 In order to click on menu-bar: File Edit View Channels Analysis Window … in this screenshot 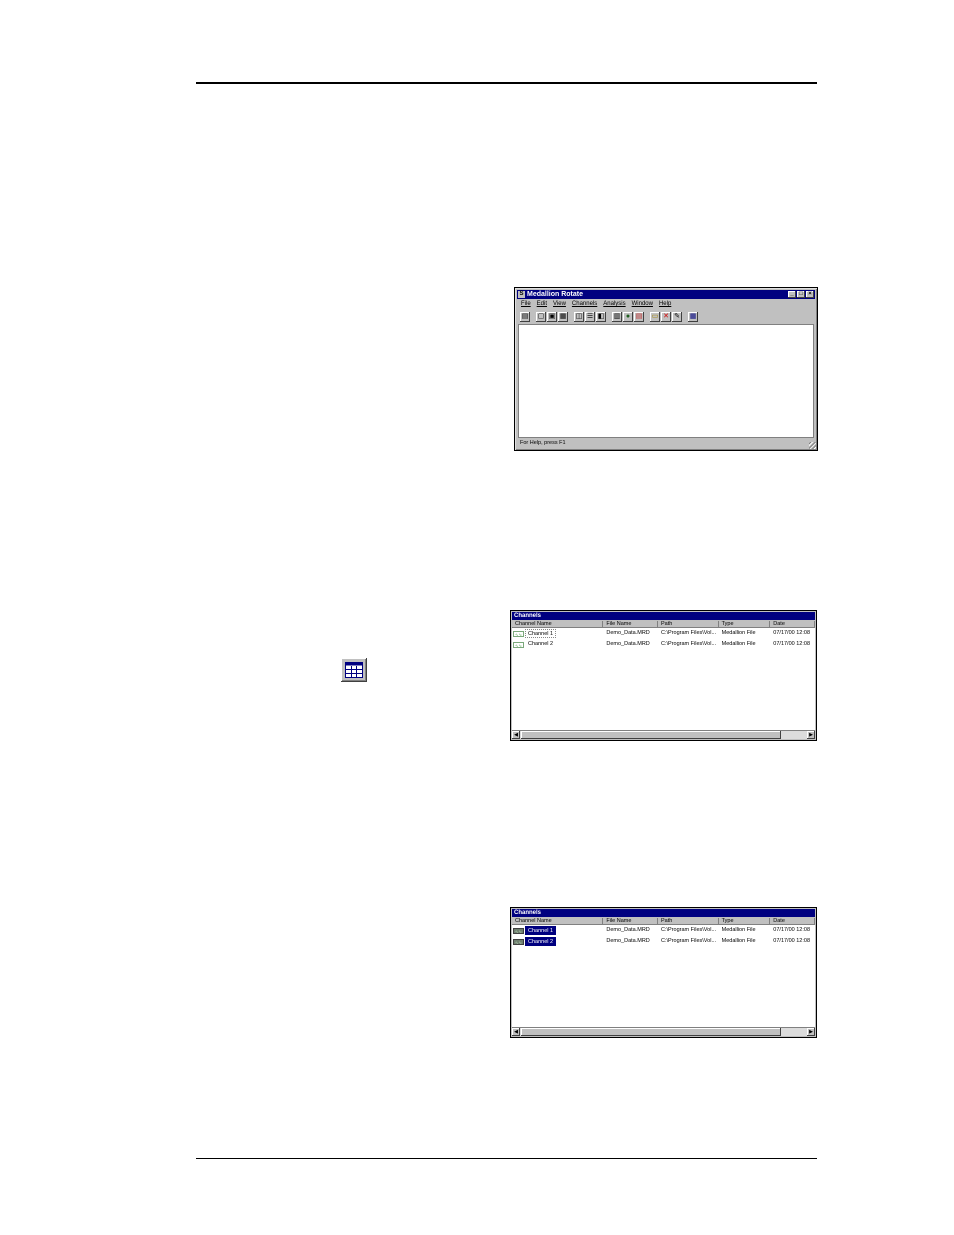, I will do `click(666, 304)`.